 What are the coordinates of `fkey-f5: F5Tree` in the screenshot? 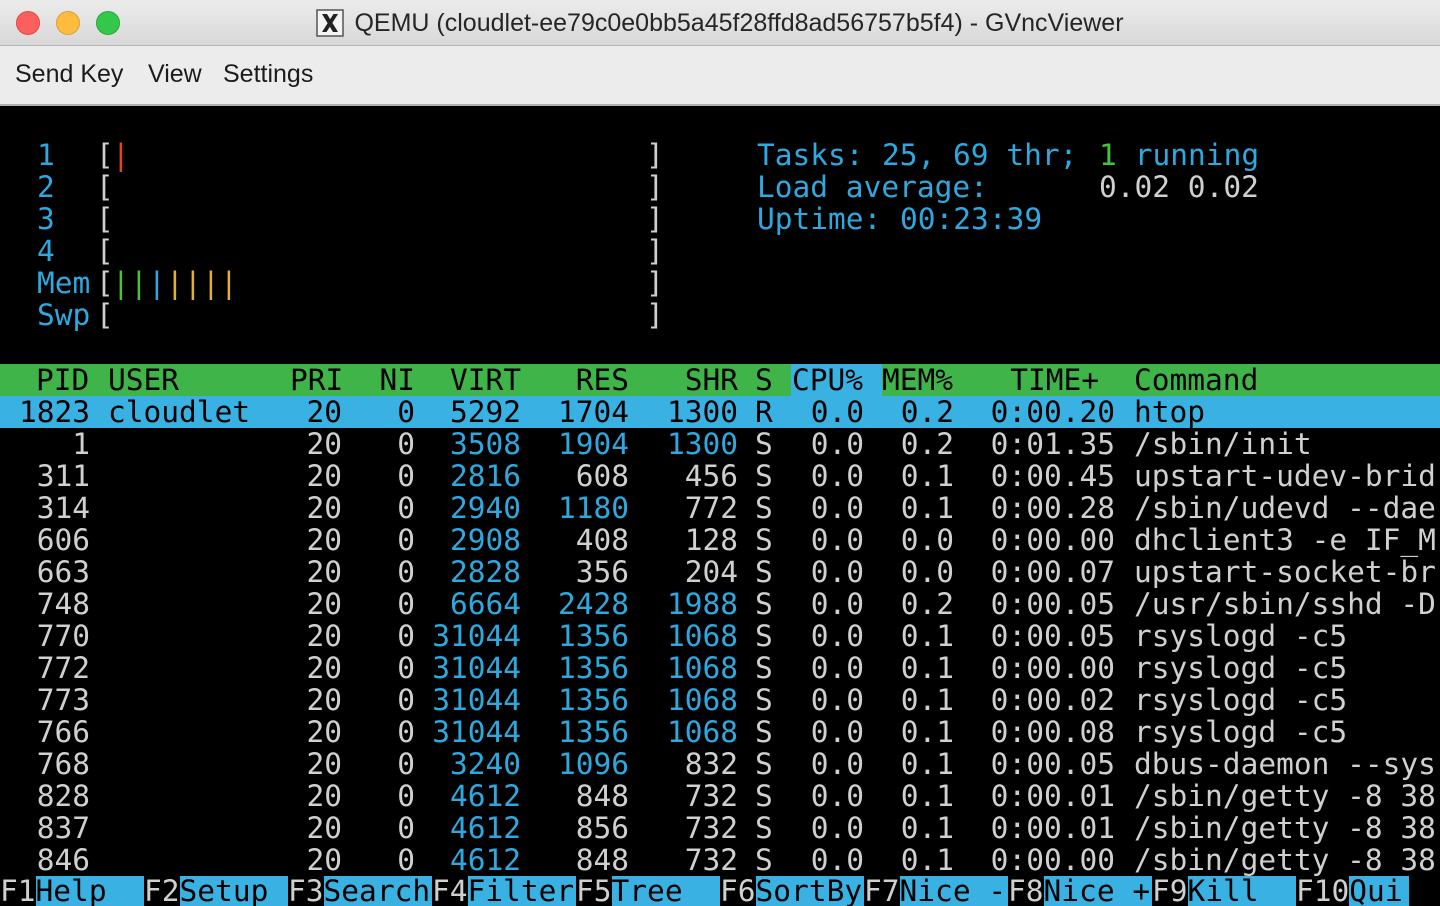 It's located at (648, 891).